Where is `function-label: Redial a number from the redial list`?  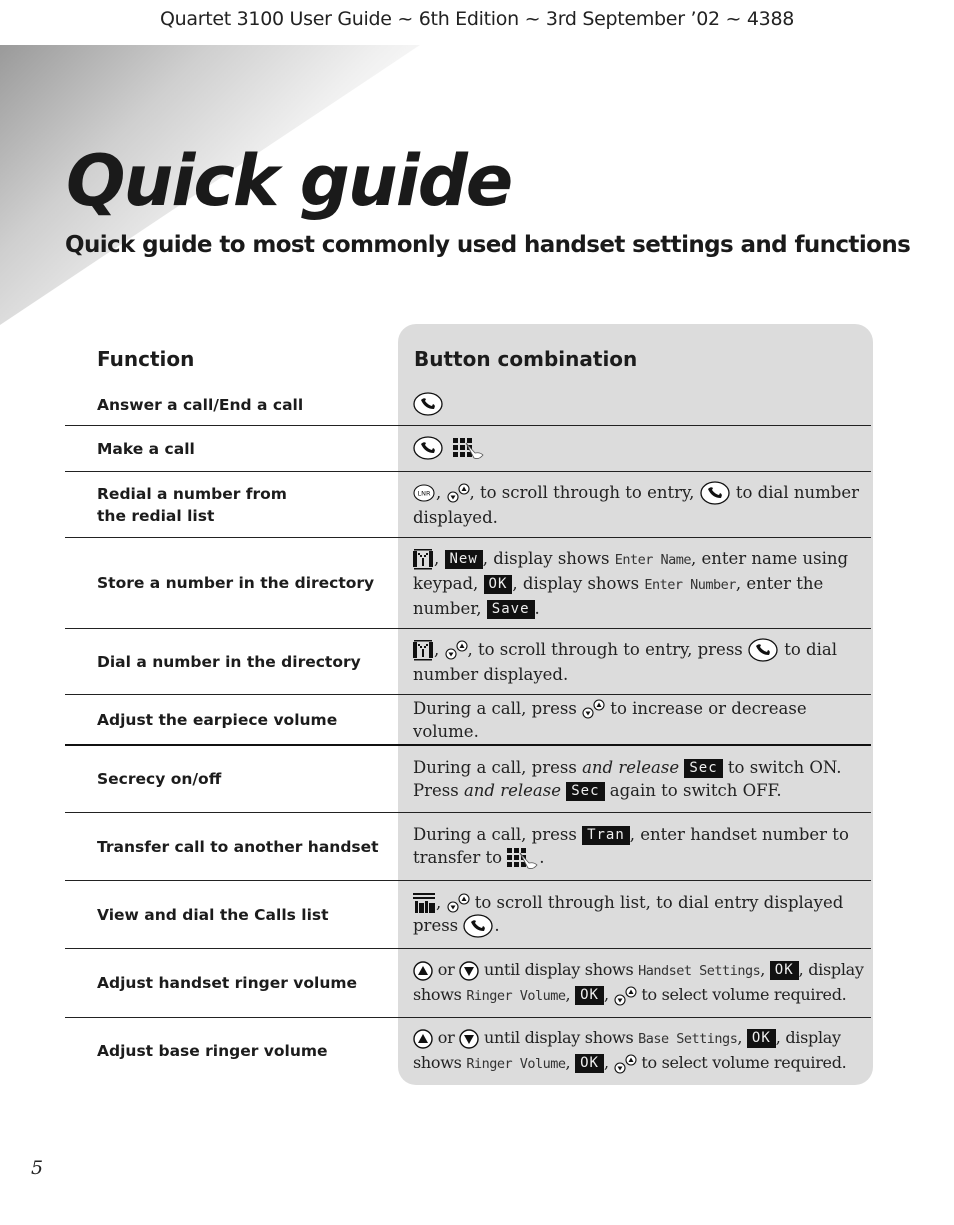 function-label: Redial a number from the redial list is located at coordinates (192, 504).